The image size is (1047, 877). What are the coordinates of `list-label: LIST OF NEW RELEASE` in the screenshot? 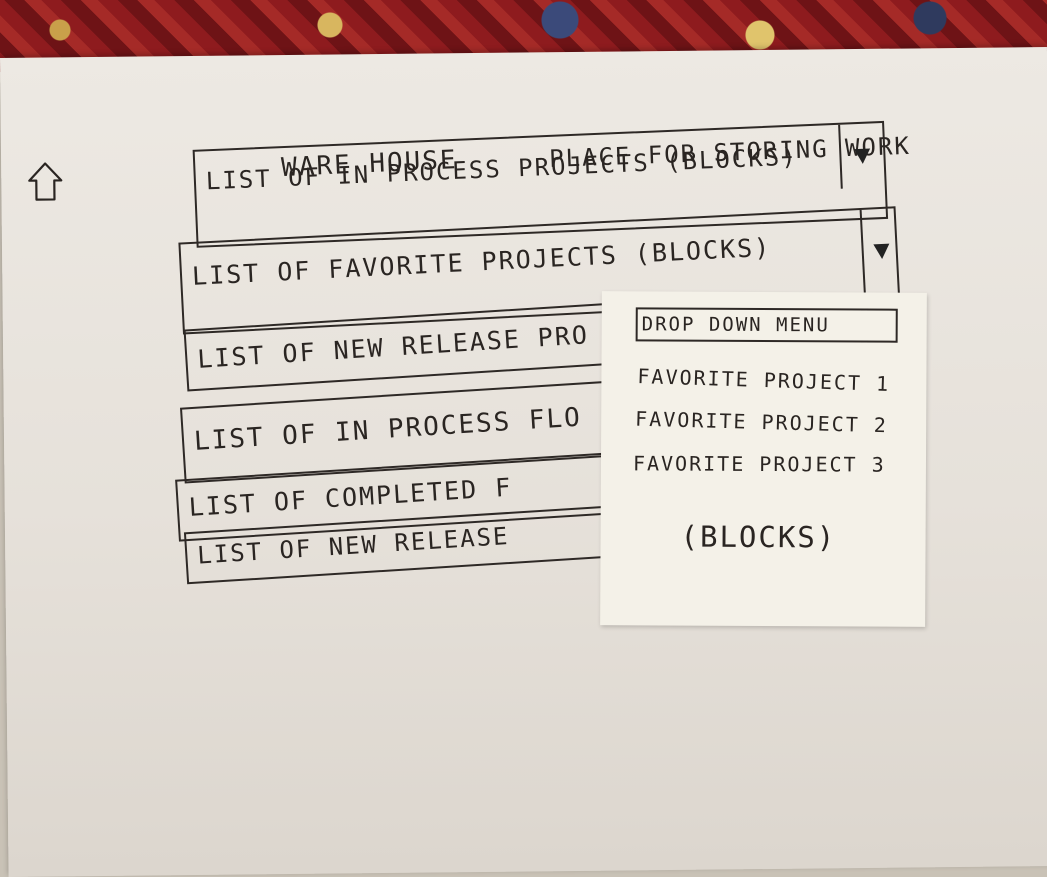 It's located at (353, 545).